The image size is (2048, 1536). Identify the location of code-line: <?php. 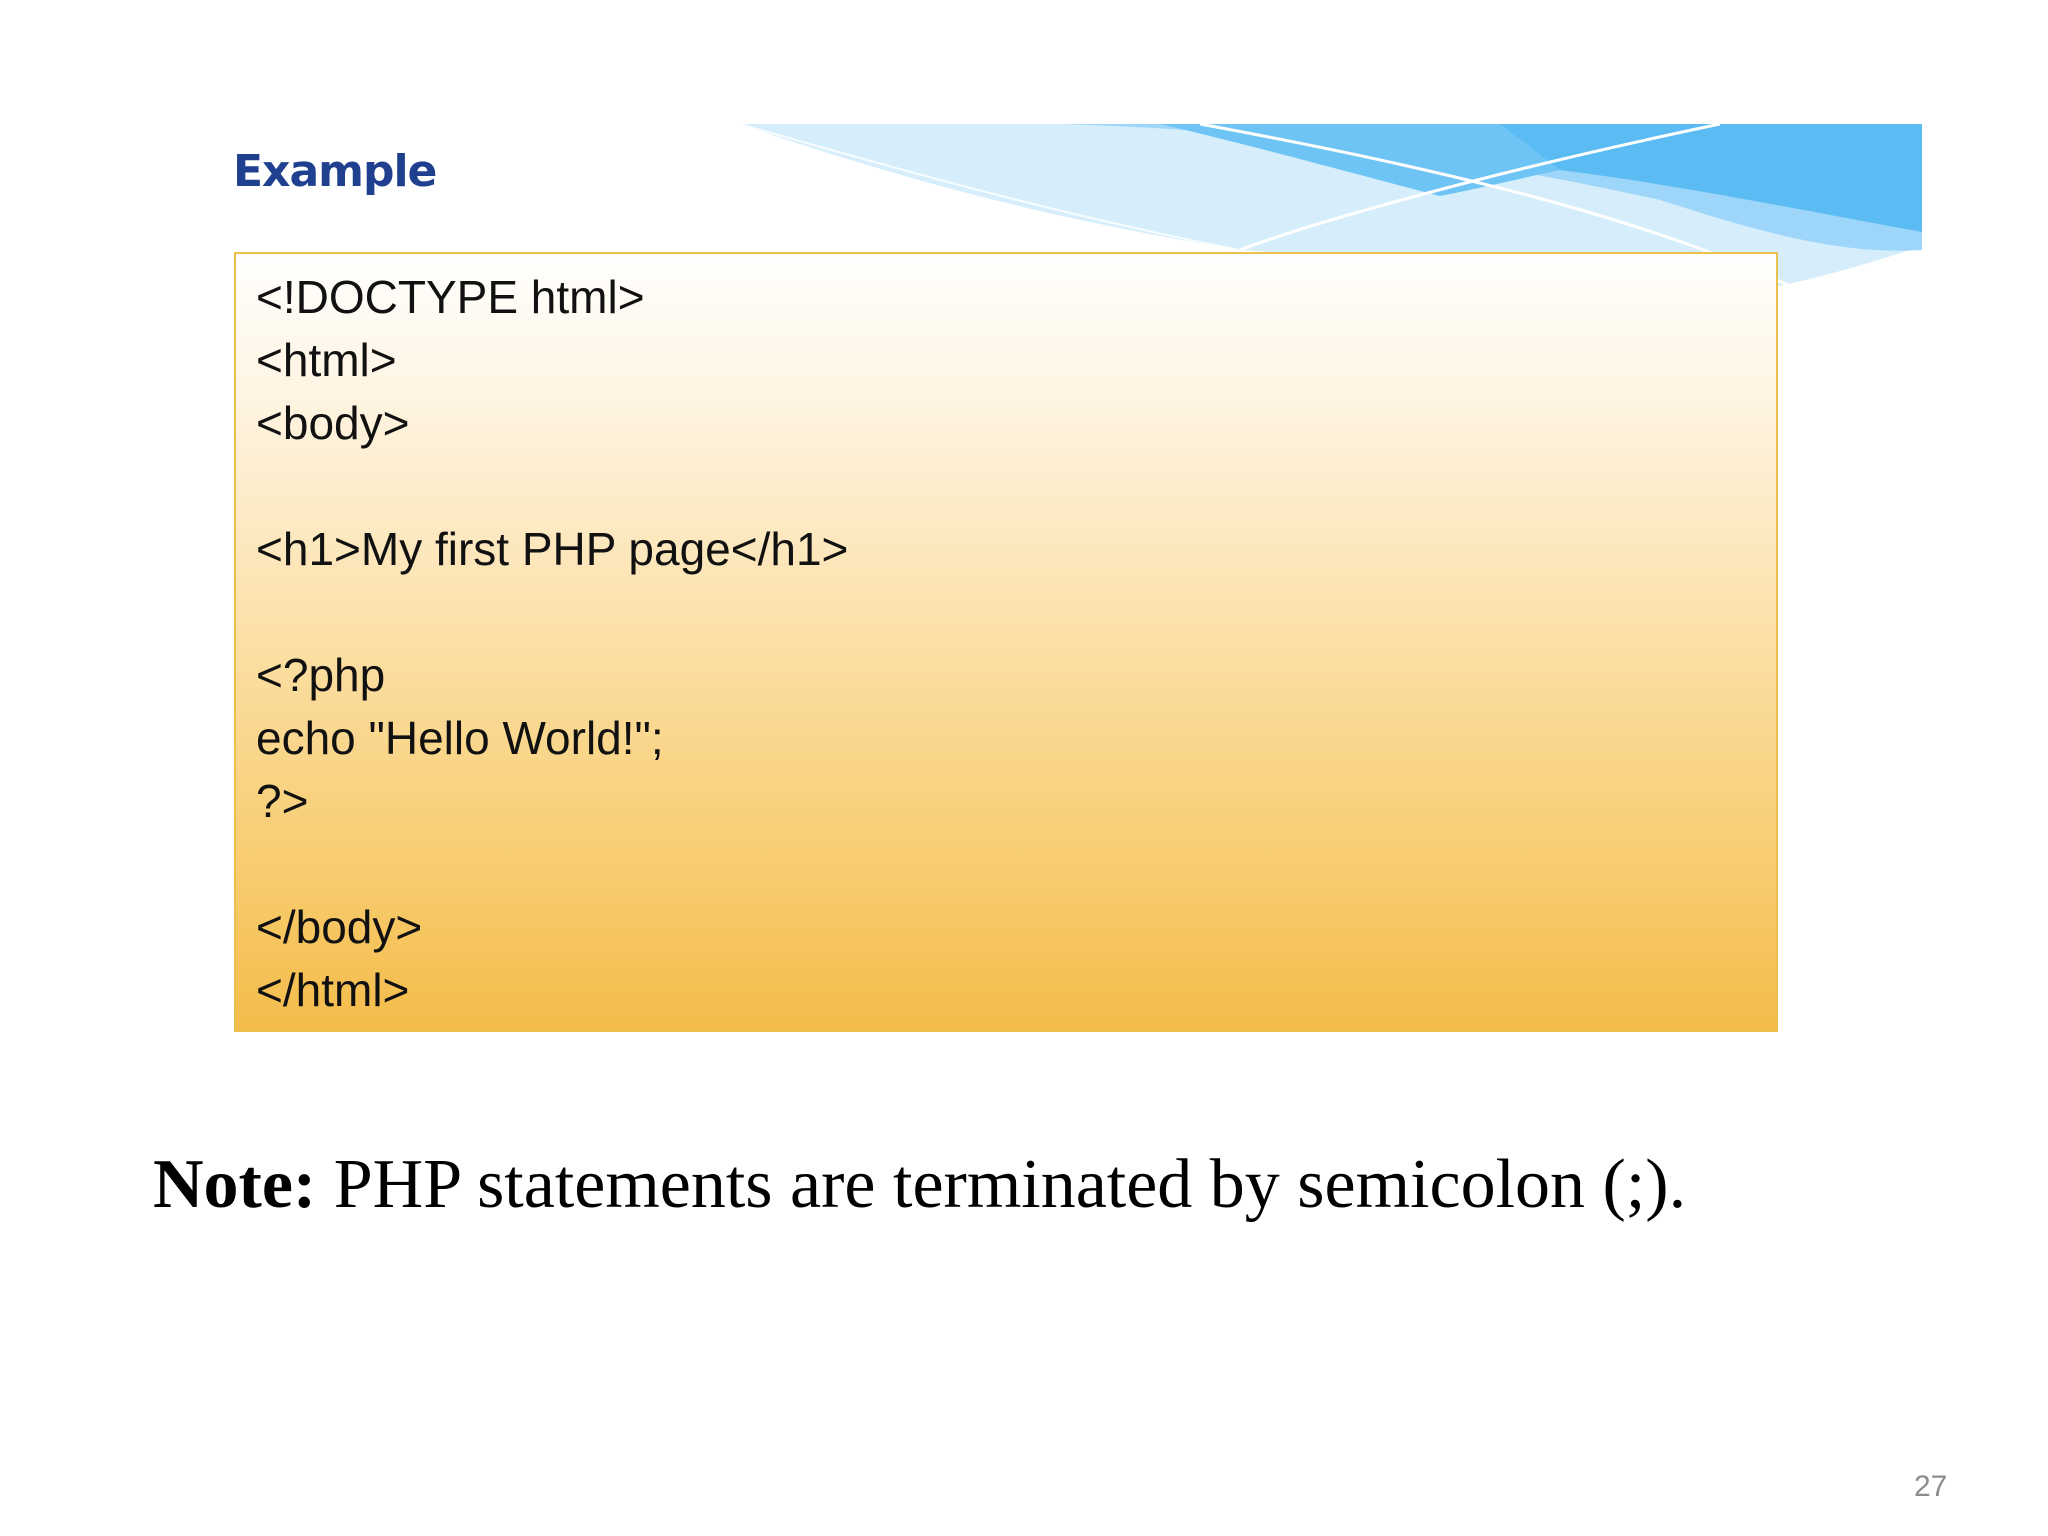
(321, 675).